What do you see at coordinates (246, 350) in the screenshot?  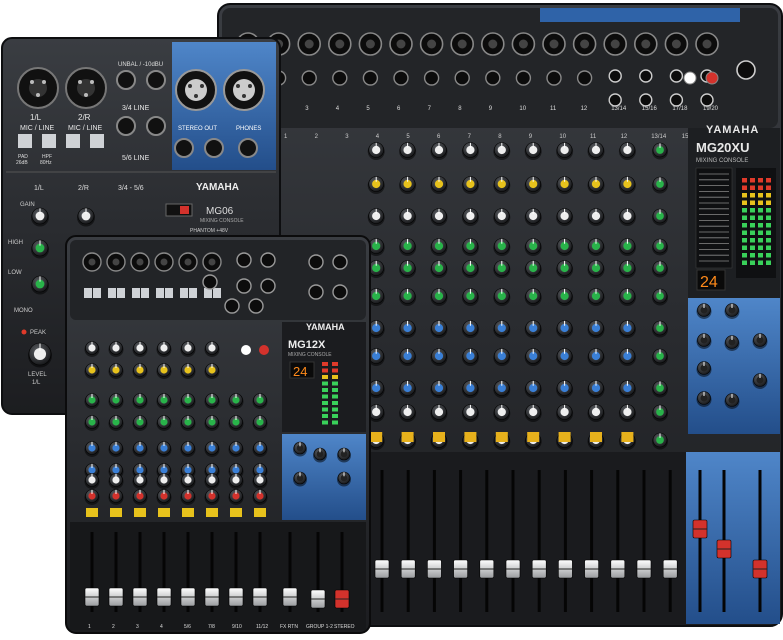 I see `rca-jack-icon` at bounding box center [246, 350].